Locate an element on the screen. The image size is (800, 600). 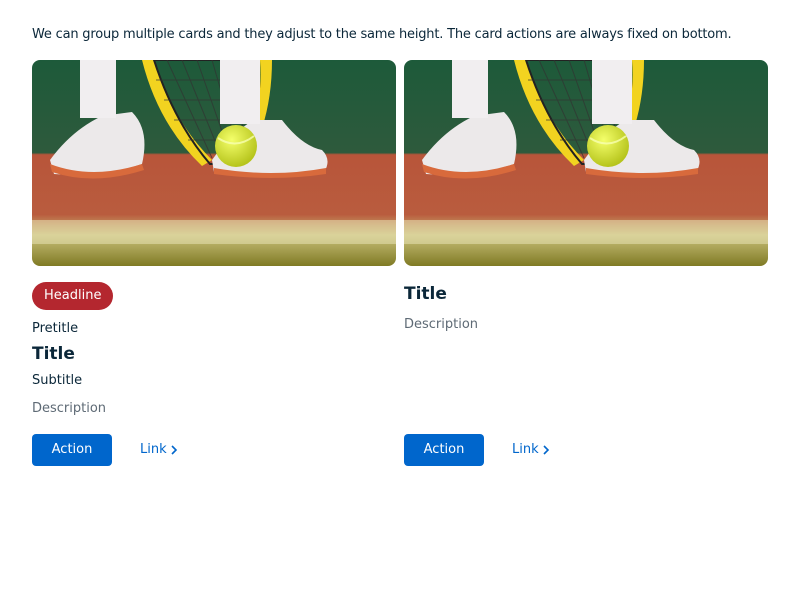
card-pretitle: Pretitle is located at coordinates (55, 328).